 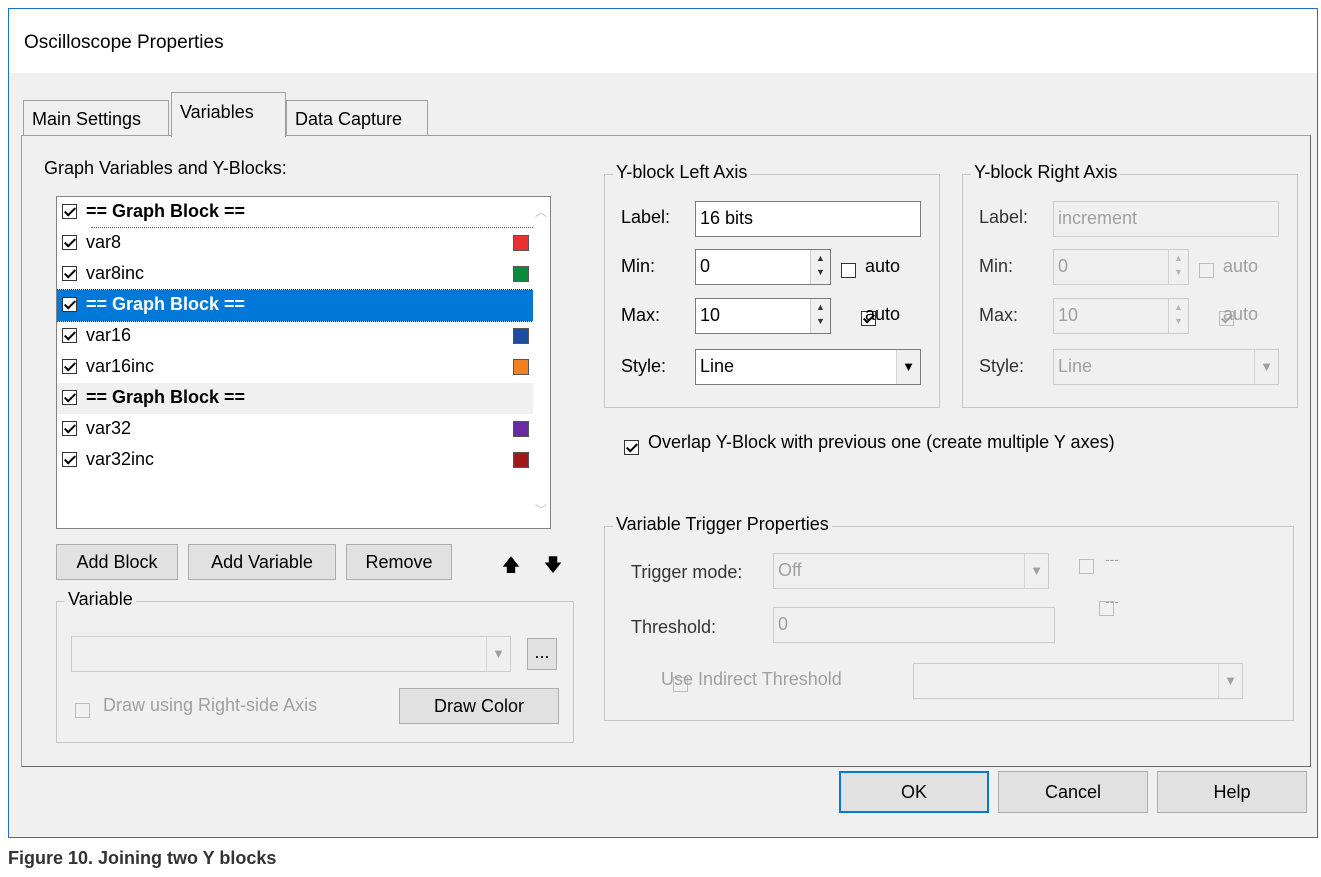 I want to click on tab-main-settings: Main Settings, so click(x=96, y=118).